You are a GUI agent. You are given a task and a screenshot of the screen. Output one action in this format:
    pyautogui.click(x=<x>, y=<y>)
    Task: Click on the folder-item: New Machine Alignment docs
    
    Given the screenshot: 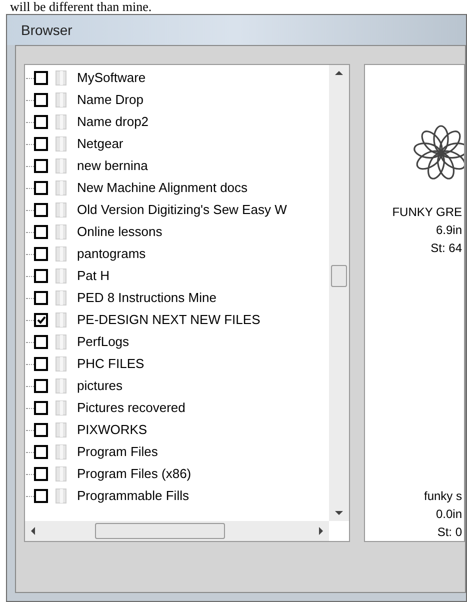 What is the action you would take?
    pyautogui.click(x=177, y=188)
    